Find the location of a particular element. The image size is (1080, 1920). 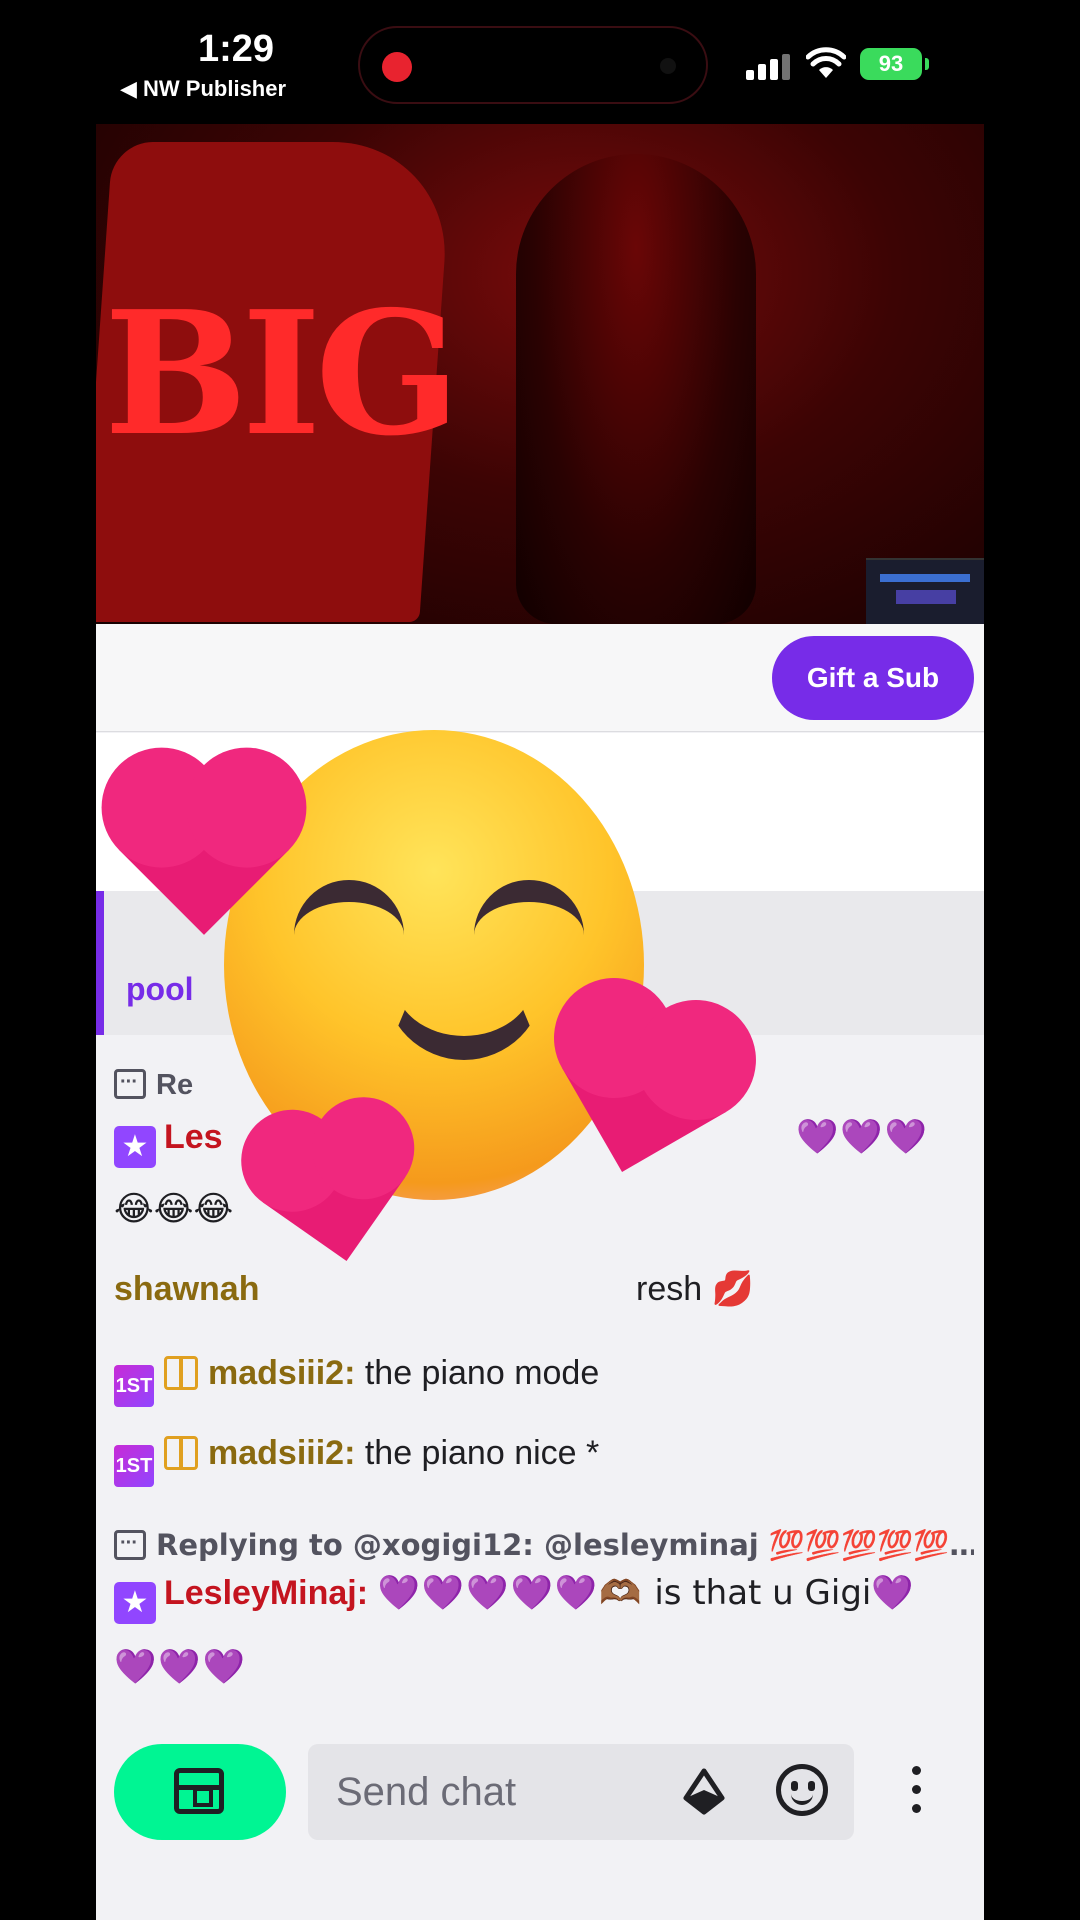

signal-icon is located at coordinates (768, 67).